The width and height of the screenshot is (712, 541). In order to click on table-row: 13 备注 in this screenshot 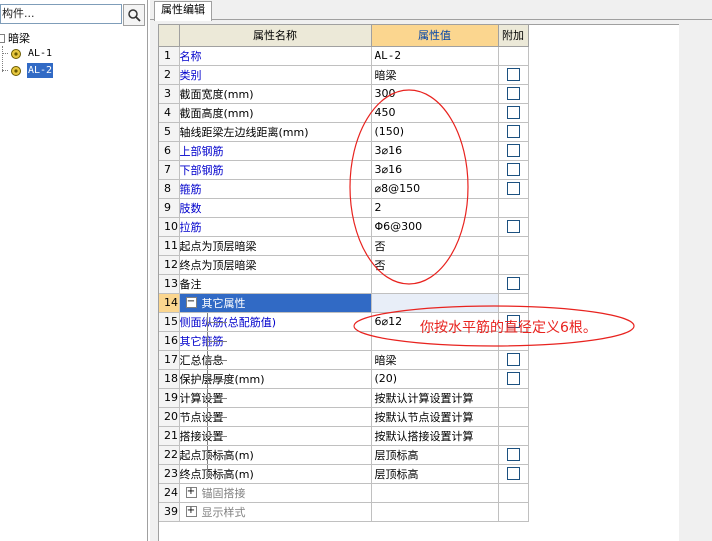, I will do `click(419, 284)`.